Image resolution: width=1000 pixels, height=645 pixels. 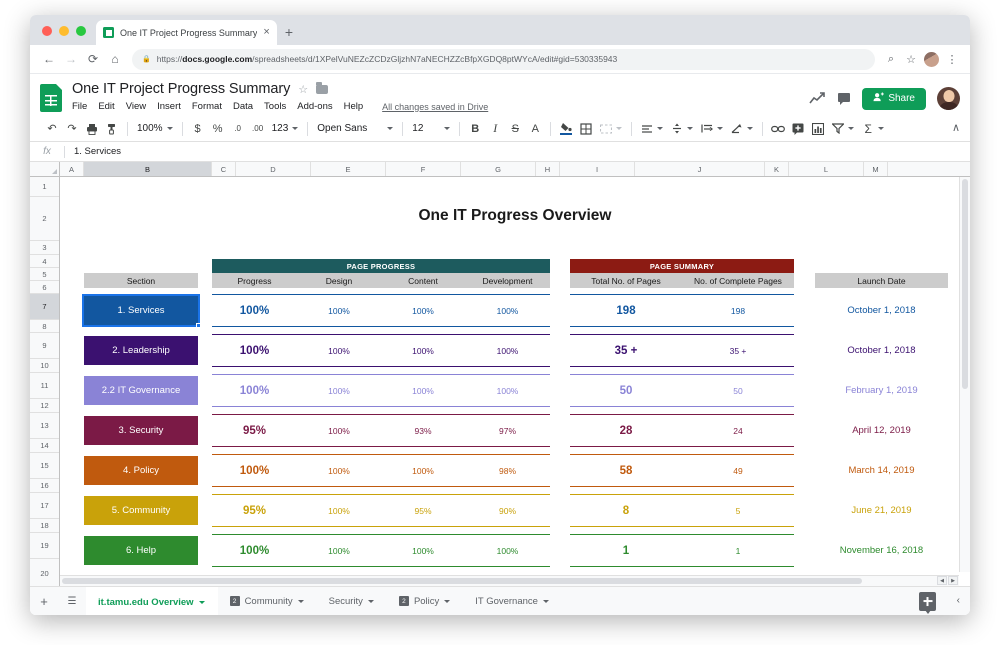 I want to click on home-icon: ⌂, so click(x=115, y=59).